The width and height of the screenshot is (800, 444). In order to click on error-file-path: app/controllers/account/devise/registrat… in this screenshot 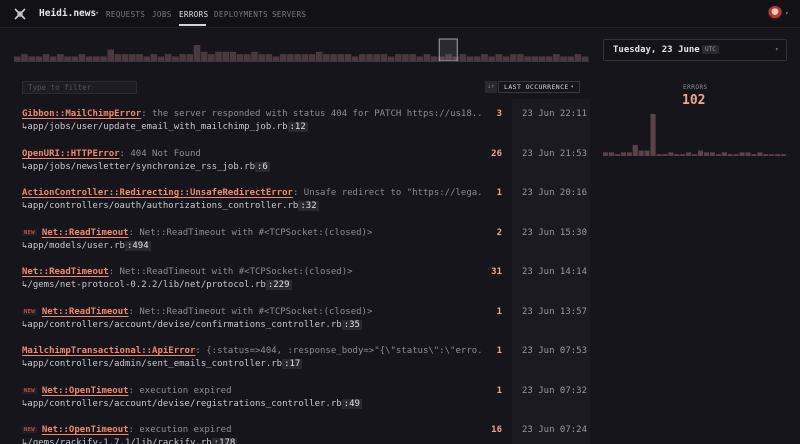, I will do `click(184, 403)`.